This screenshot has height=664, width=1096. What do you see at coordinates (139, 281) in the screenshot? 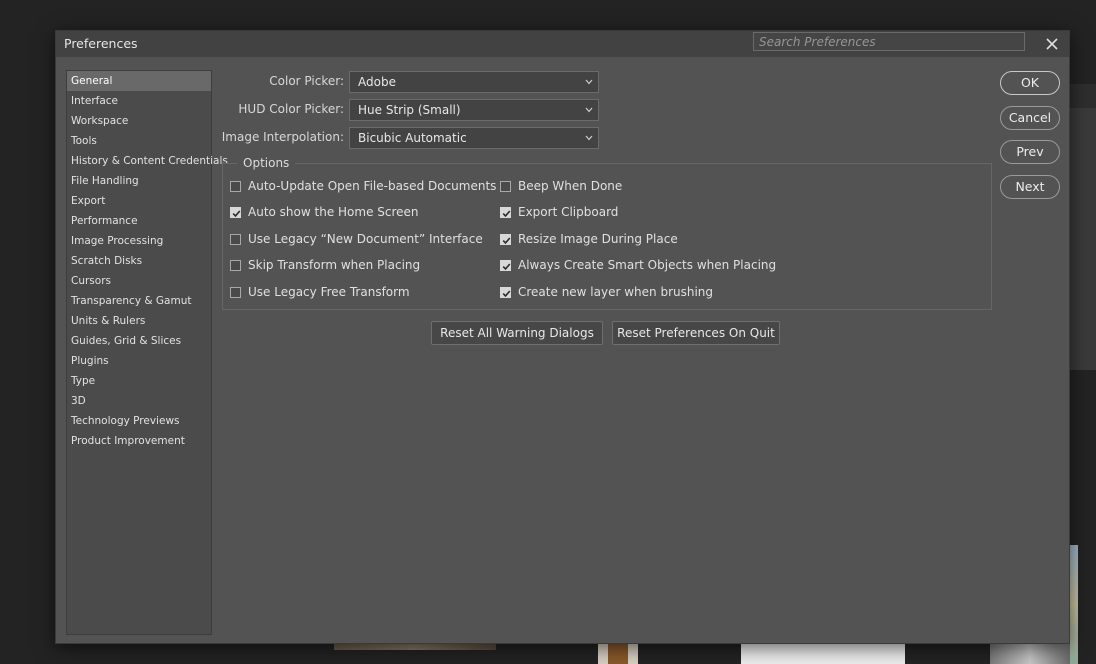
I see `sidebar-item-cursors: Cursors` at bounding box center [139, 281].